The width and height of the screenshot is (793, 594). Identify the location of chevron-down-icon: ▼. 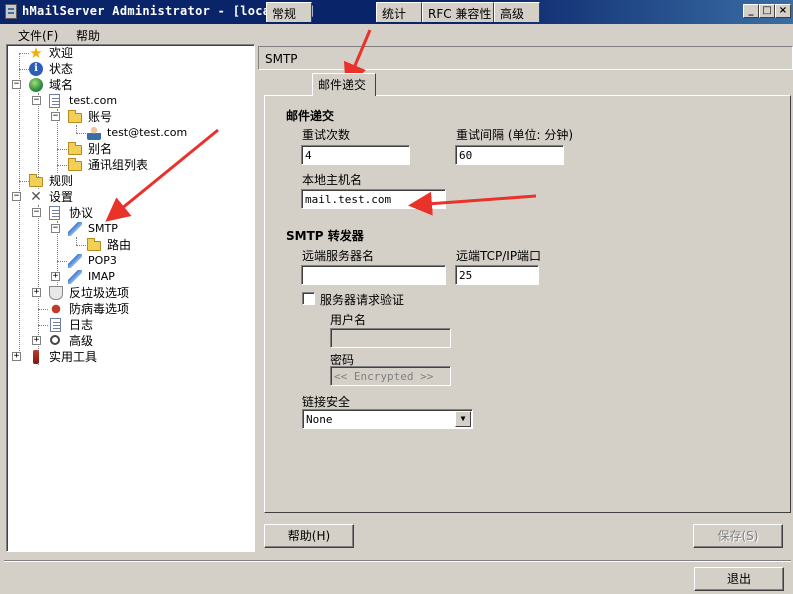
(463, 419).